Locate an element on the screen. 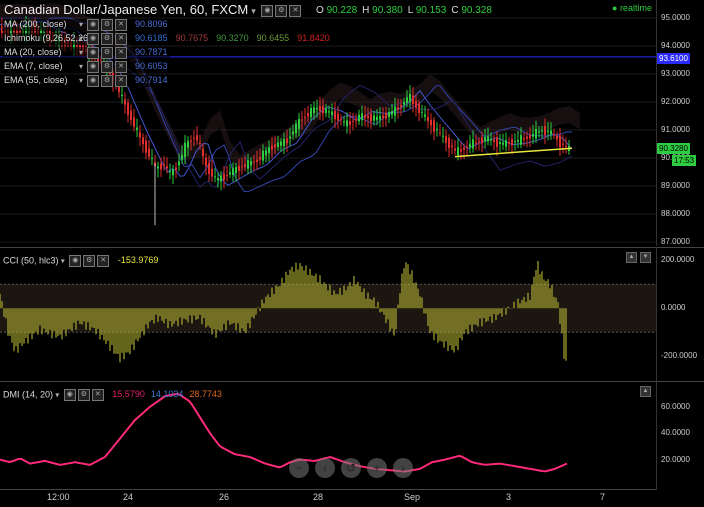 The image size is (704, 507). time-axis is located at coordinates (328, 498).